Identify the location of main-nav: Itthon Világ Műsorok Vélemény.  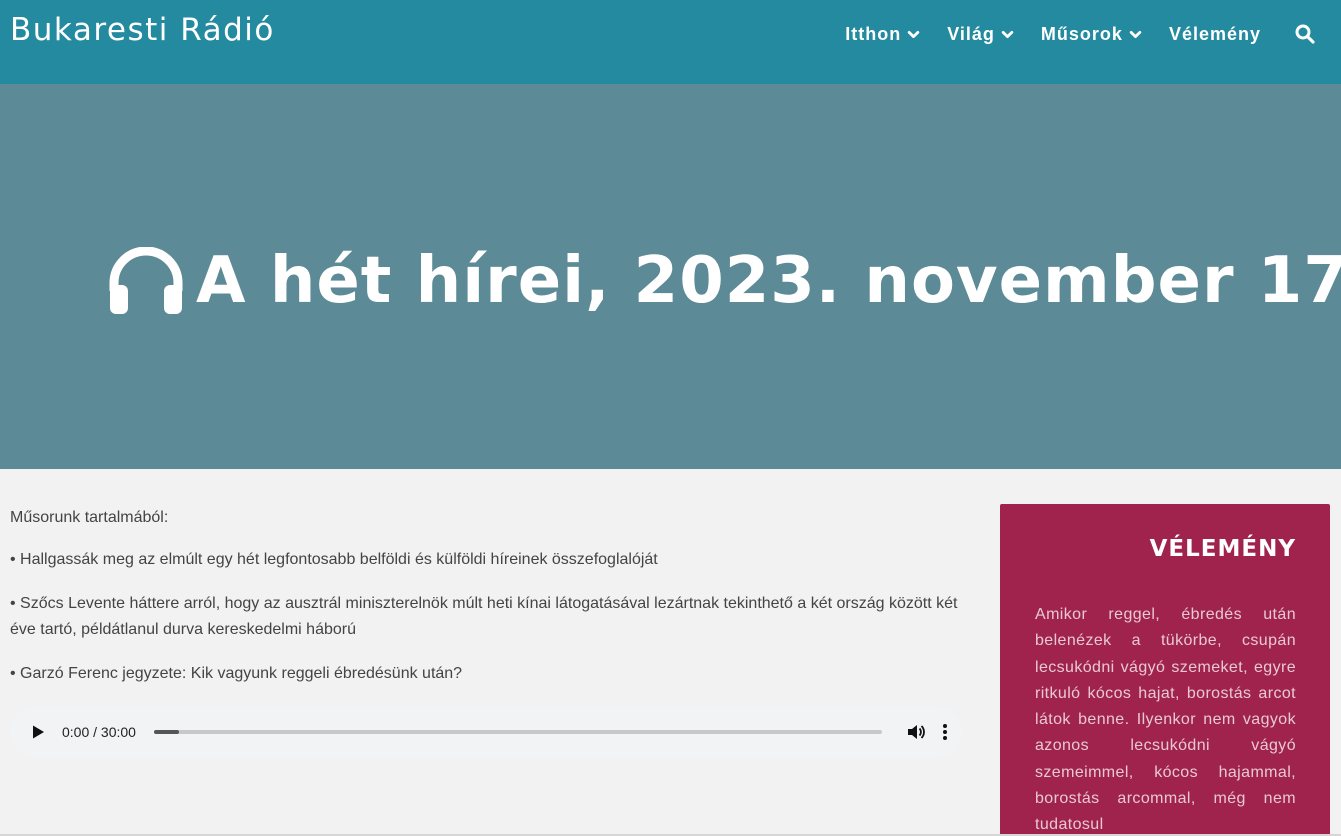
(1066, 34).